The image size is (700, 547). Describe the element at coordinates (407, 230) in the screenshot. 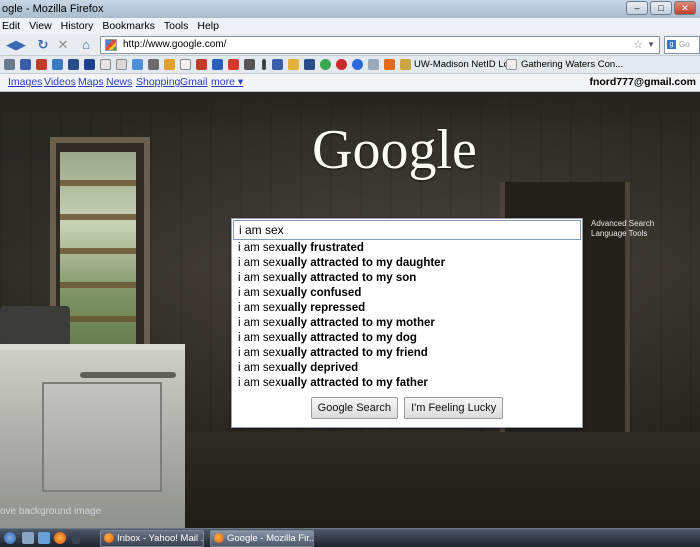

I see `search-input: i am sex` at that location.